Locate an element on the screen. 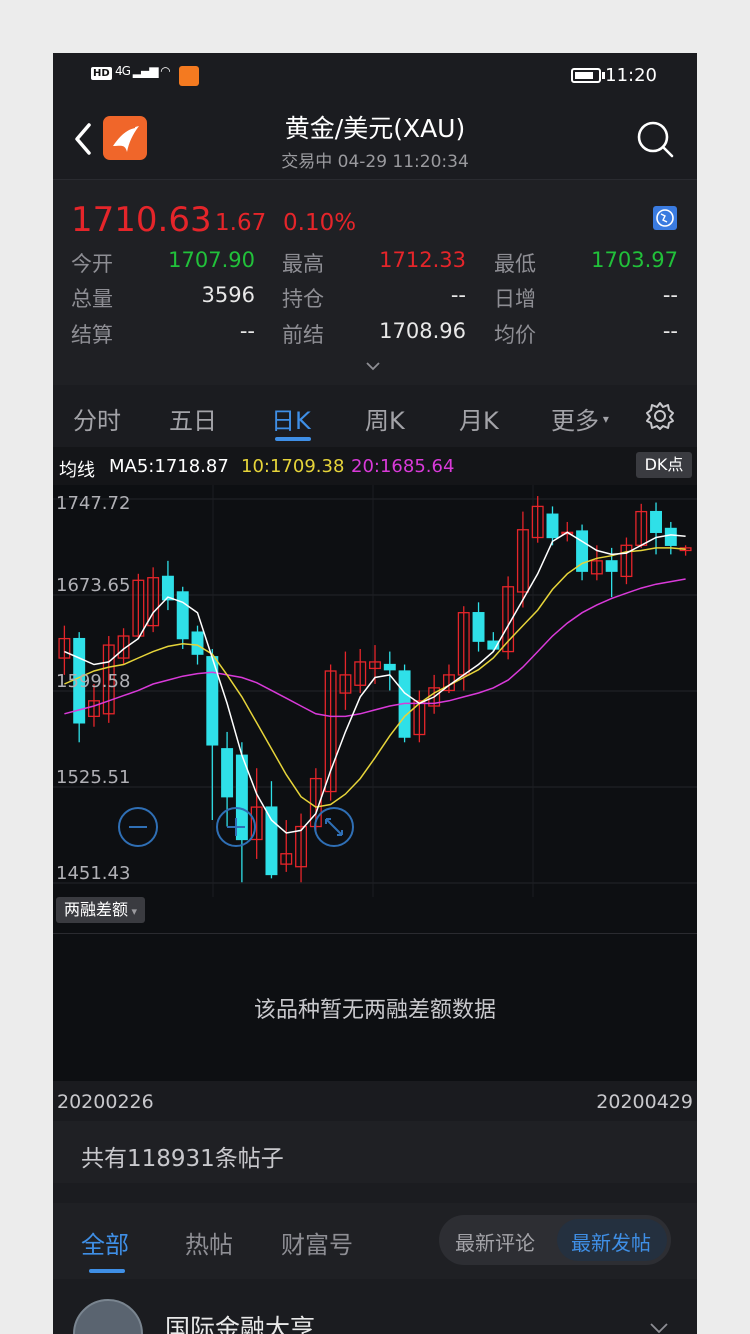 This screenshot has height=1334, width=750. y-tick-label: 1747.72 is located at coordinates (93, 503).